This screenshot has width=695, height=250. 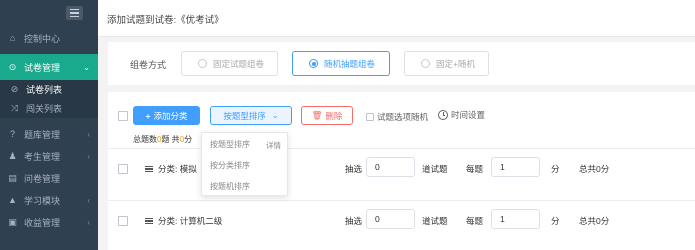 I want to click on row-title: 分类: 模拟, so click(x=171, y=169).